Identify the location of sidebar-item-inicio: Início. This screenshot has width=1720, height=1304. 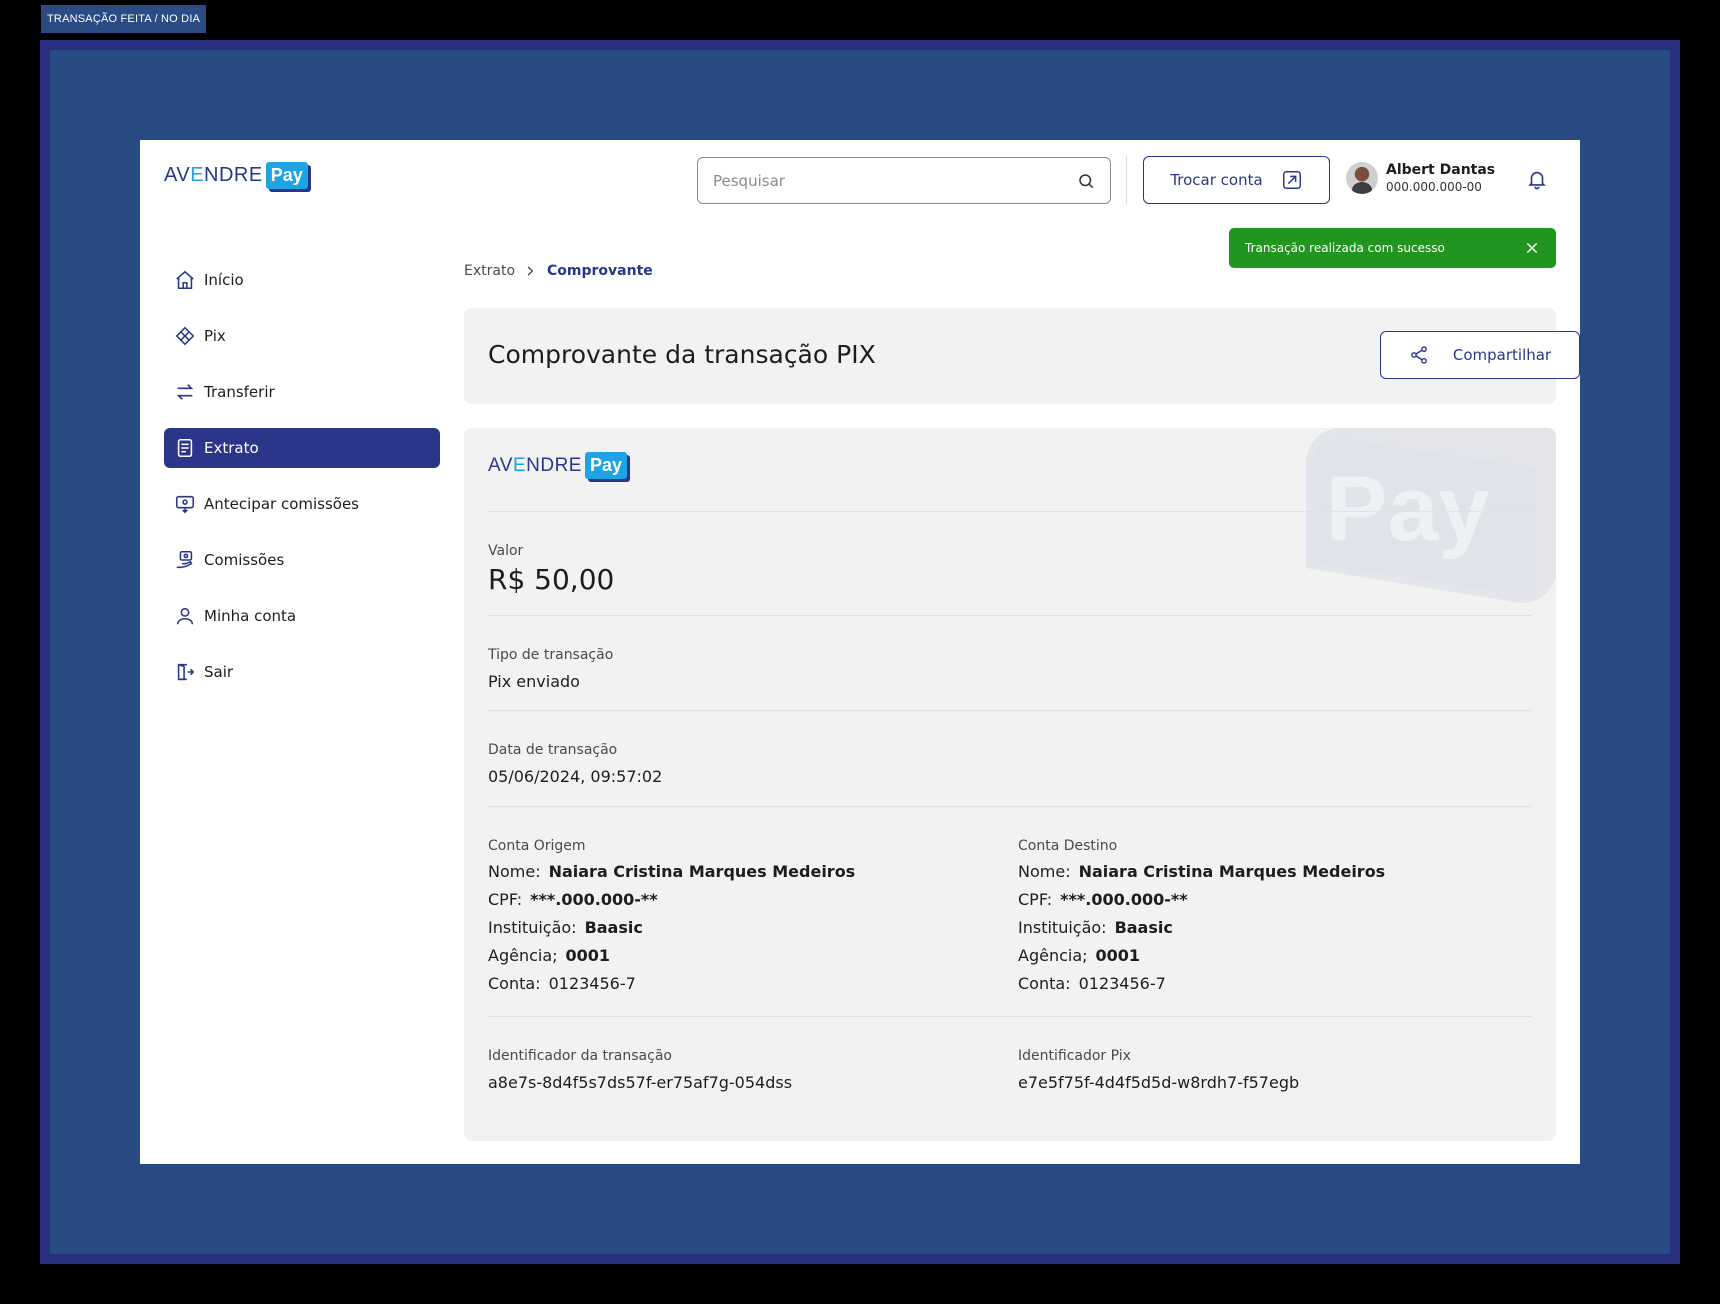
(302, 280).